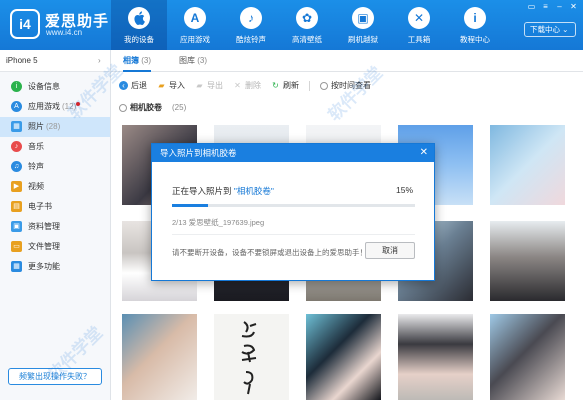 This screenshot has height=400, width=583. What do you see at coordinates (545, 7) in the screenshot?
I see `menu-icon: ≡` at bounding box center [545, 7].